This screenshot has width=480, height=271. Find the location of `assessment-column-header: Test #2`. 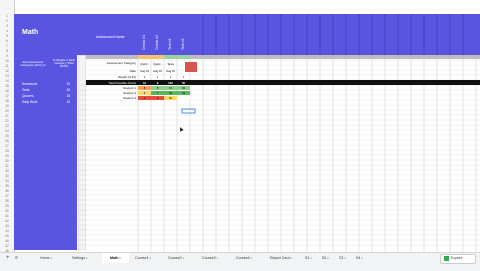

assessment-column-header: Test #2 is located at coordinates (184, 34).